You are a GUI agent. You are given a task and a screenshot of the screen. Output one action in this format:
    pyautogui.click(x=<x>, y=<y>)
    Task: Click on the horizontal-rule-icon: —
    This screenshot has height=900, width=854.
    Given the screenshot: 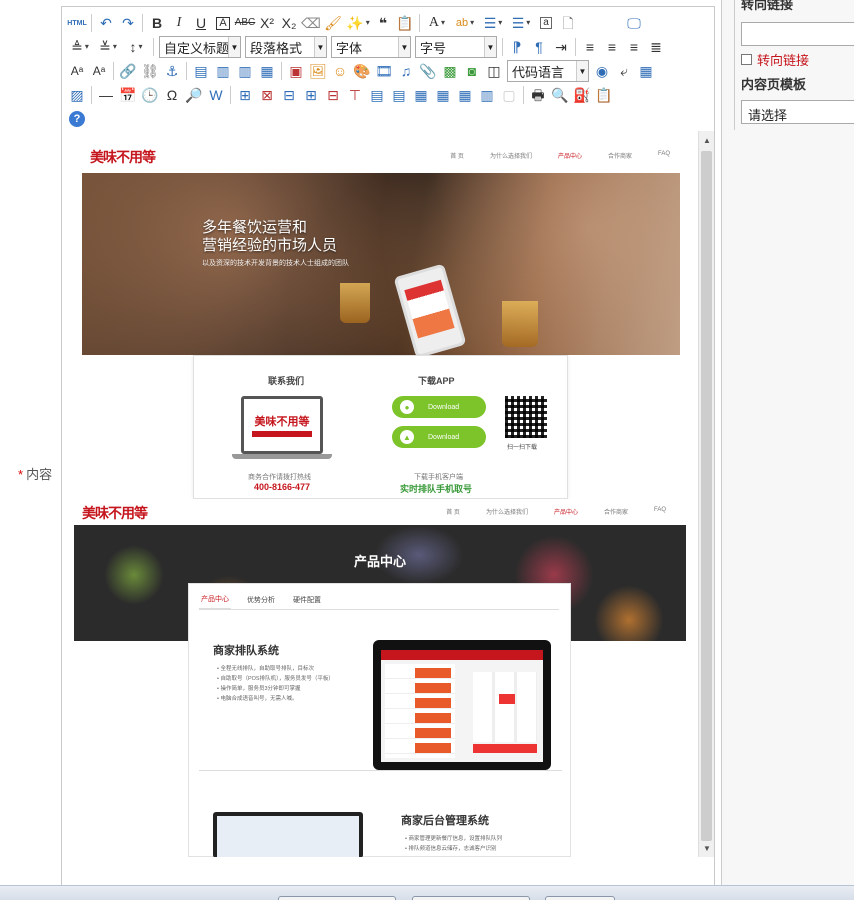 What is the action you would take?
    pyautogui.click(x=106, y=95)
    